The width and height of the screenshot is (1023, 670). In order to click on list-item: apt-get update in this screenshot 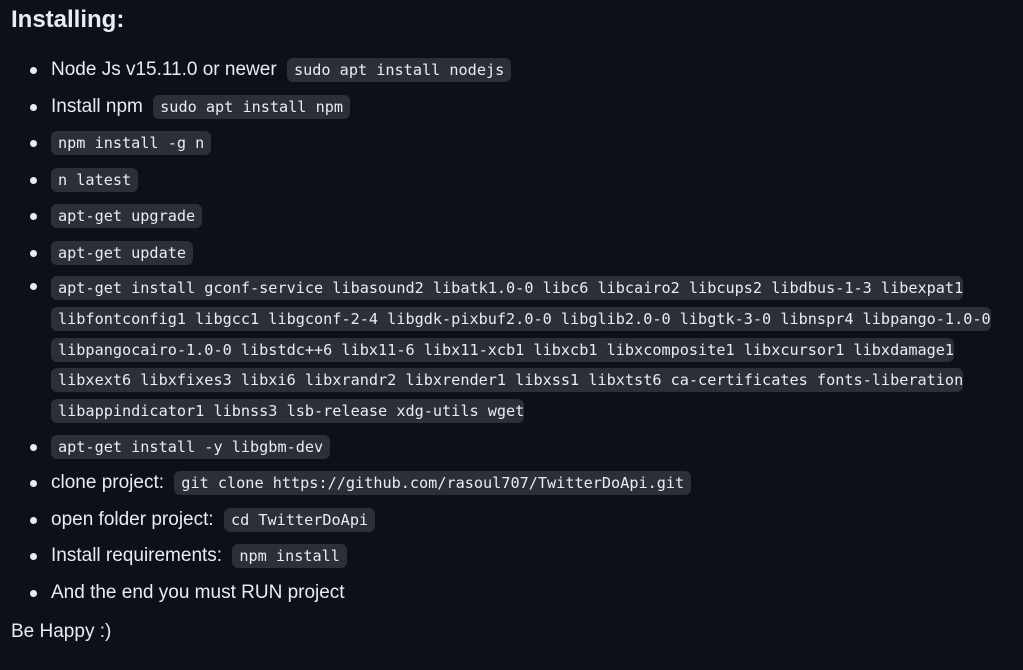, I will do `click(511, 253)`.